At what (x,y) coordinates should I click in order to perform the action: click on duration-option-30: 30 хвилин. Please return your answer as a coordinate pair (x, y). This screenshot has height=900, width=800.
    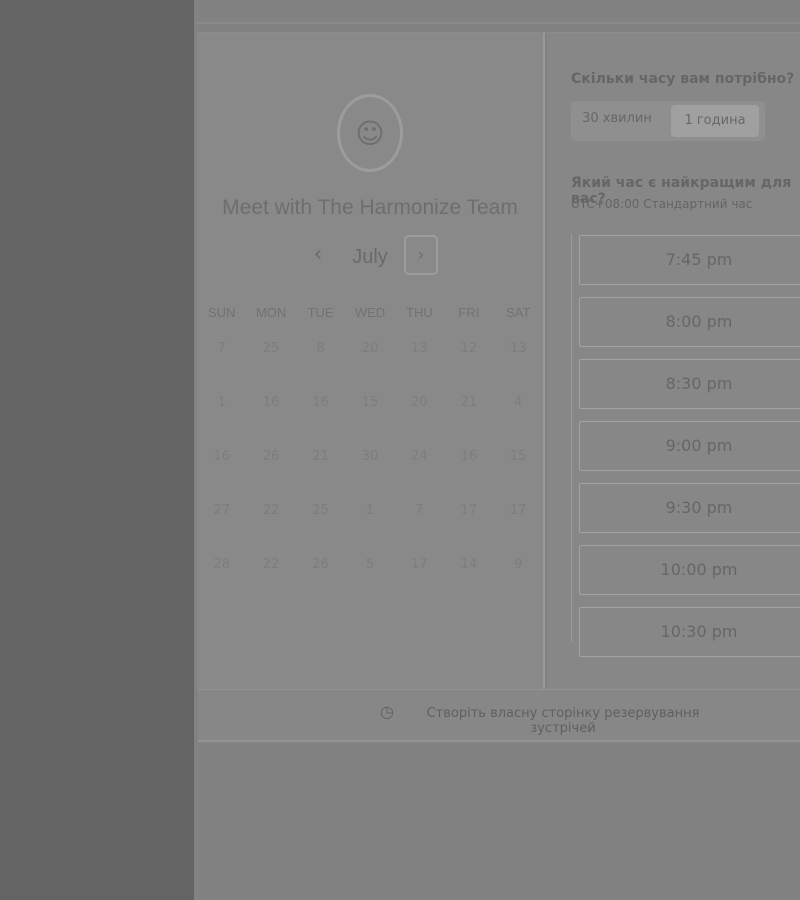
    Looking at the image, I should click on (617, 118).